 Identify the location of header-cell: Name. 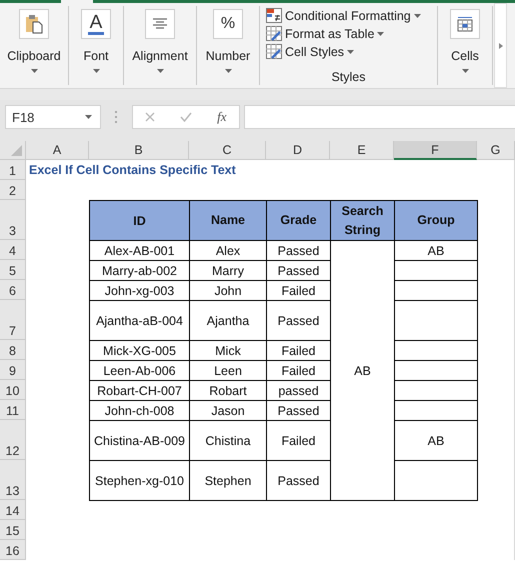
(228, 220).